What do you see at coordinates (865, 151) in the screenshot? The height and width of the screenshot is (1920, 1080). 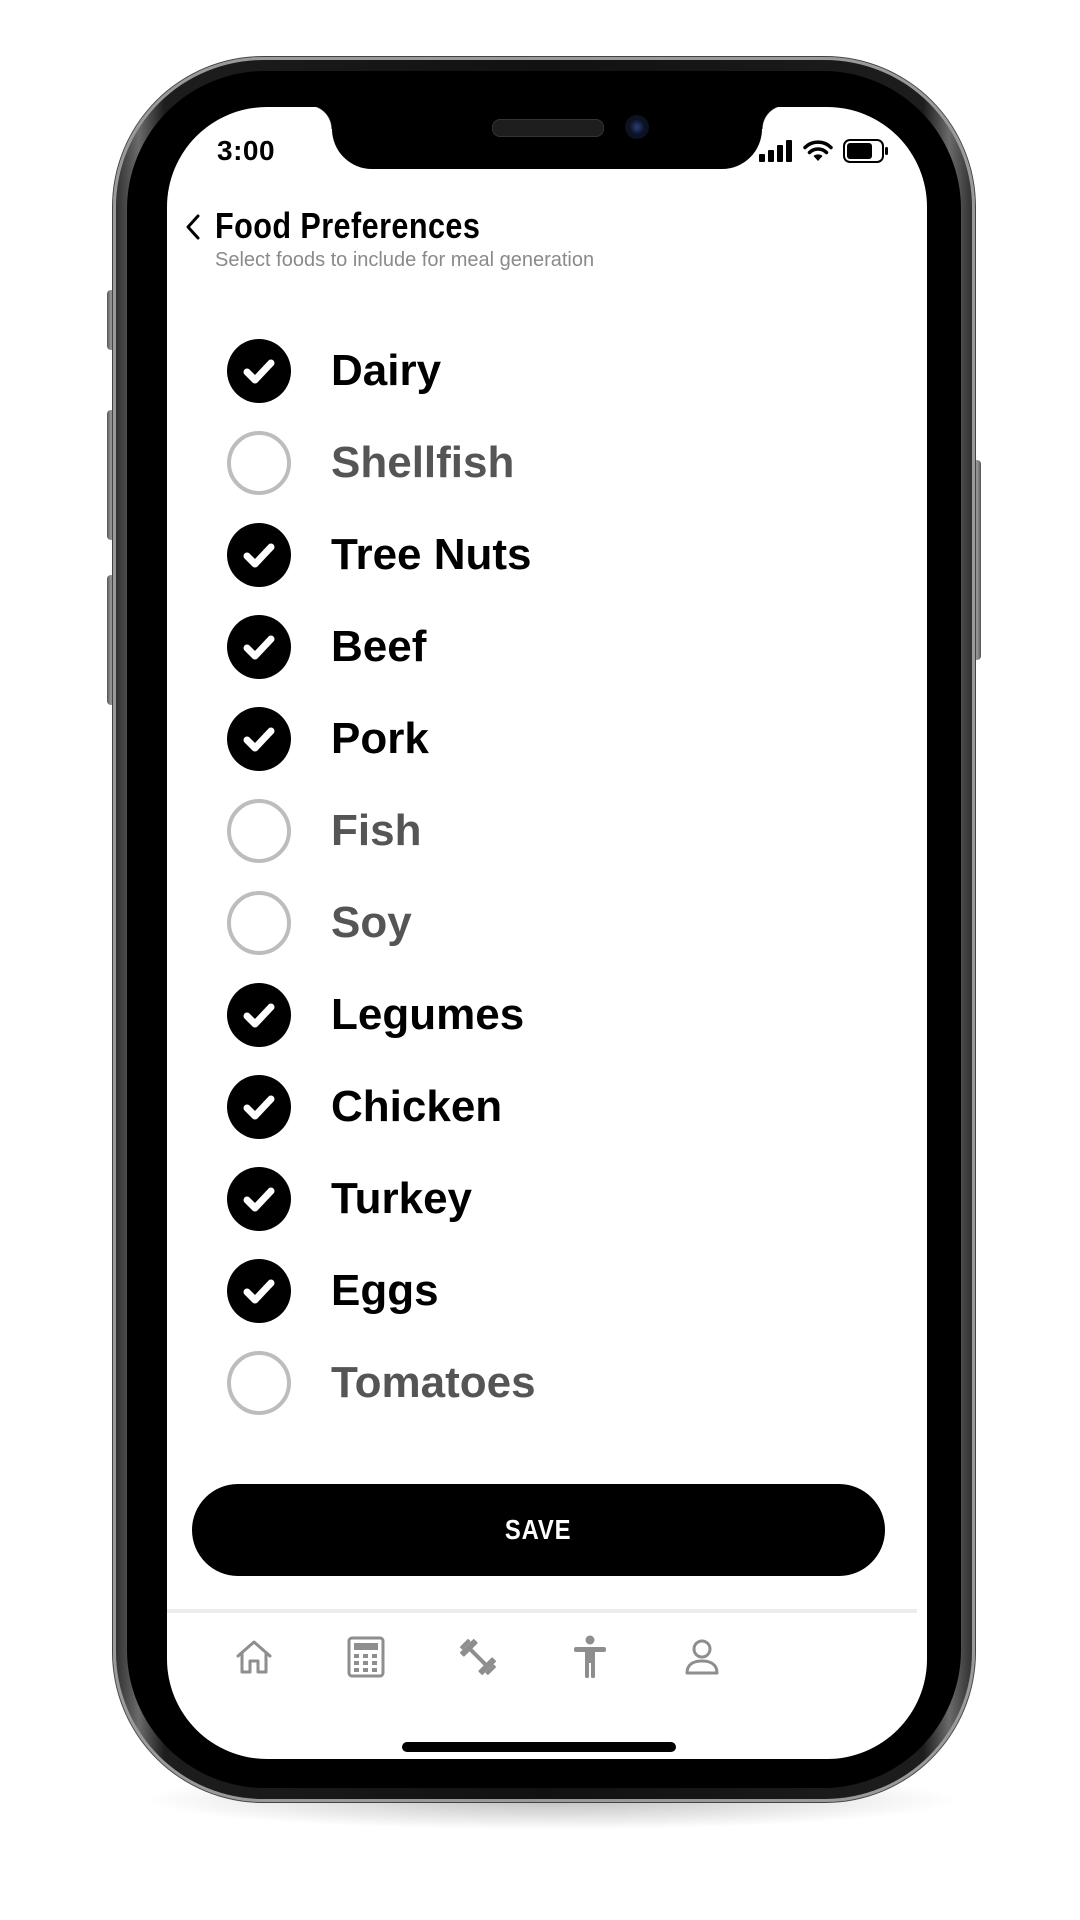 I see `battery-icon` at bounding box center [865, 151].